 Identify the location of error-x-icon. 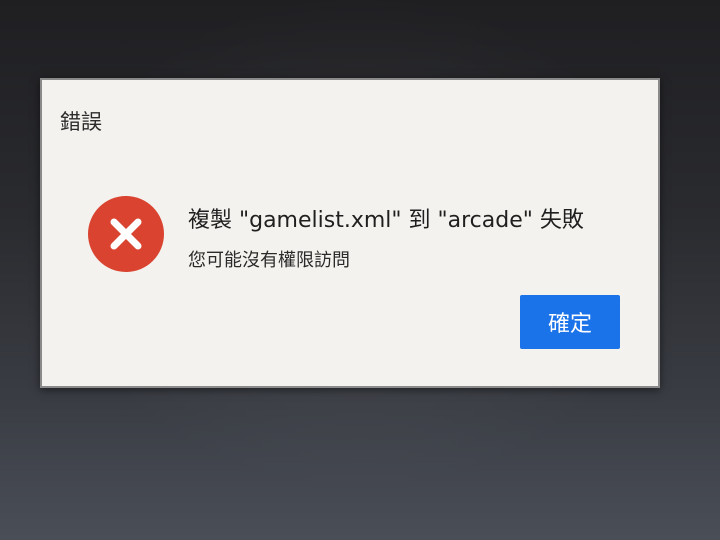
(126, 234).